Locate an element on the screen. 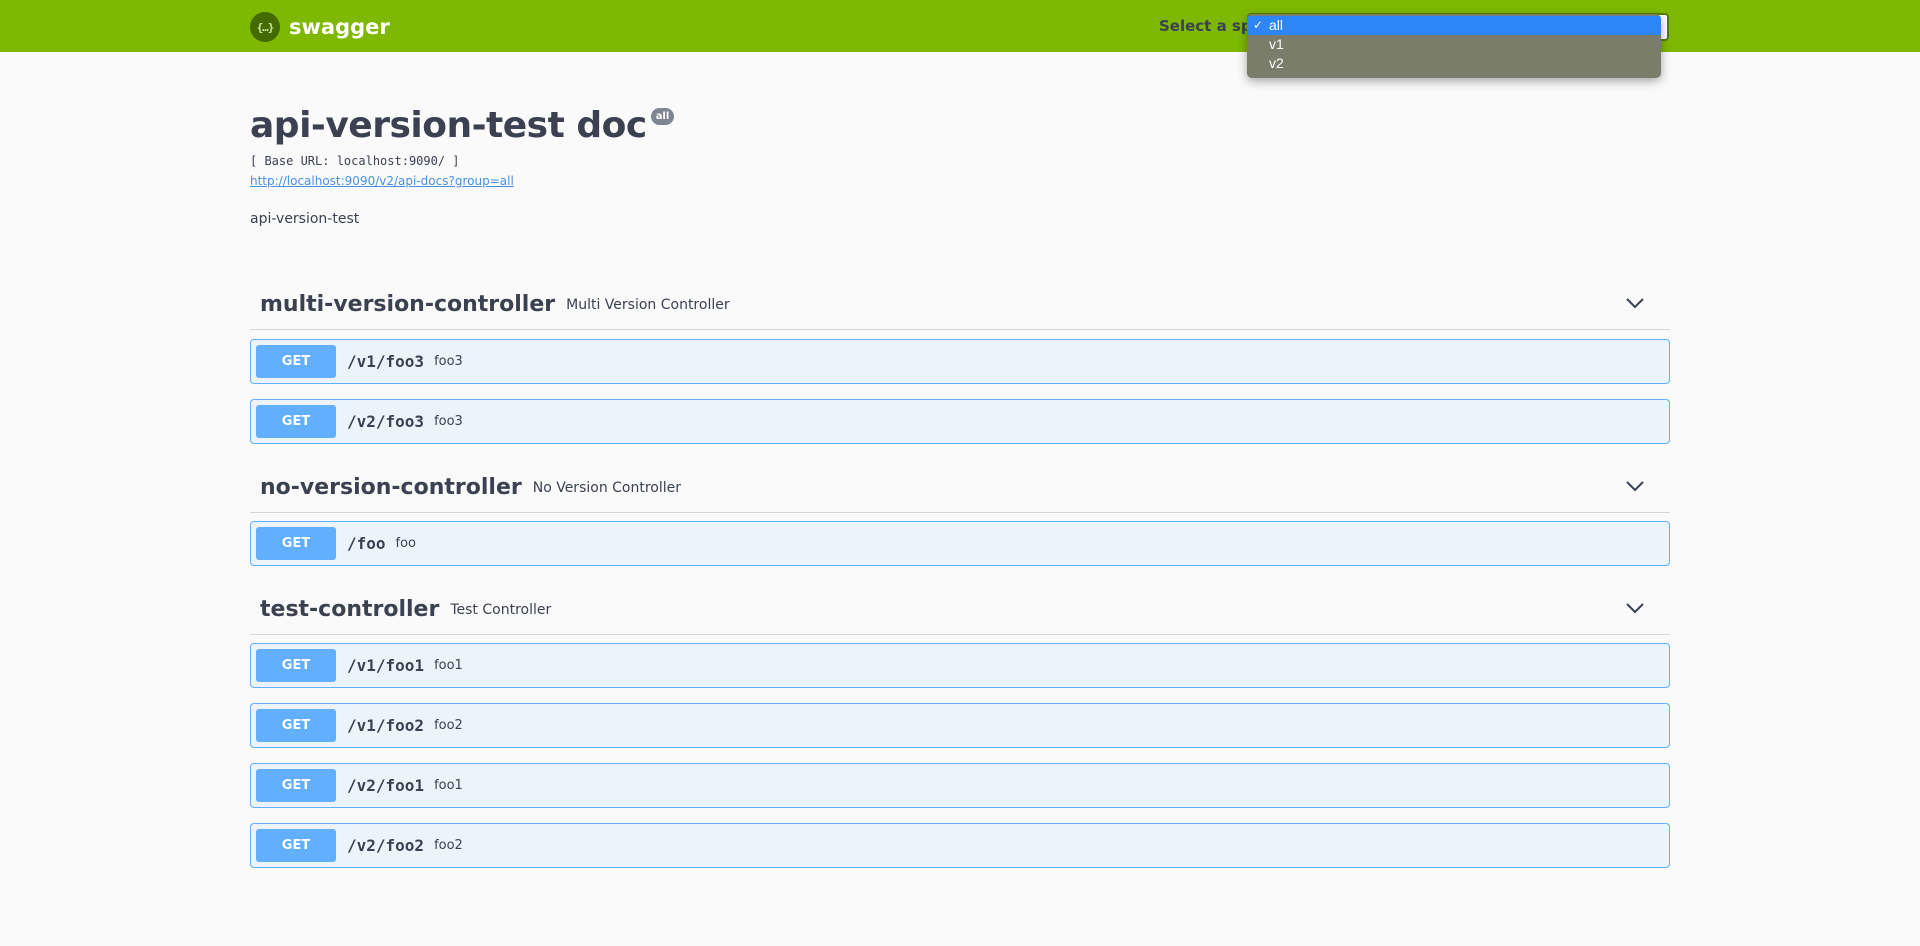  operation-path: /v2/foo3 is located at coordinates (386, 421).